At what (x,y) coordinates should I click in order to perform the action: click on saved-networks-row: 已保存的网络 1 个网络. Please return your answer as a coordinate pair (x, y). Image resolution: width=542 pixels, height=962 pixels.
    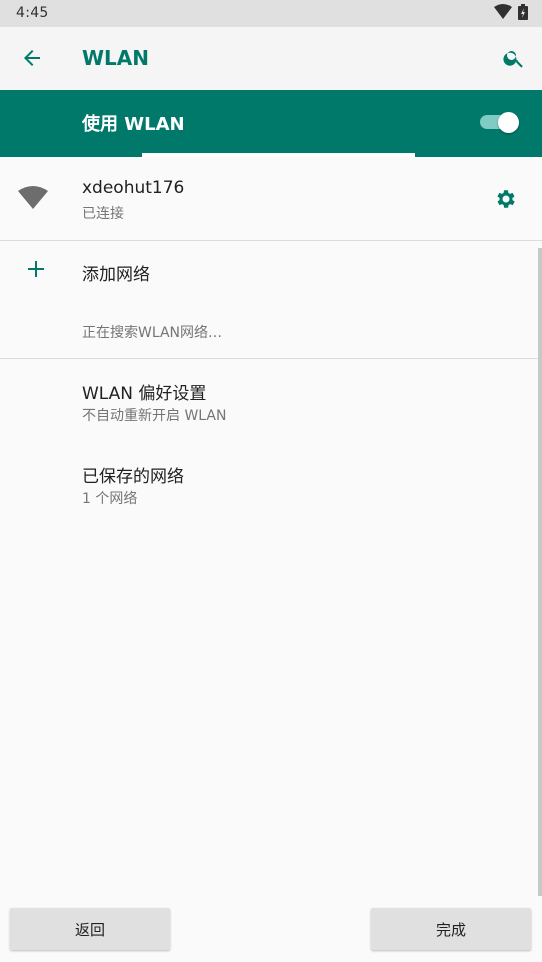
    Looking at the image, I should click on (271, 481).